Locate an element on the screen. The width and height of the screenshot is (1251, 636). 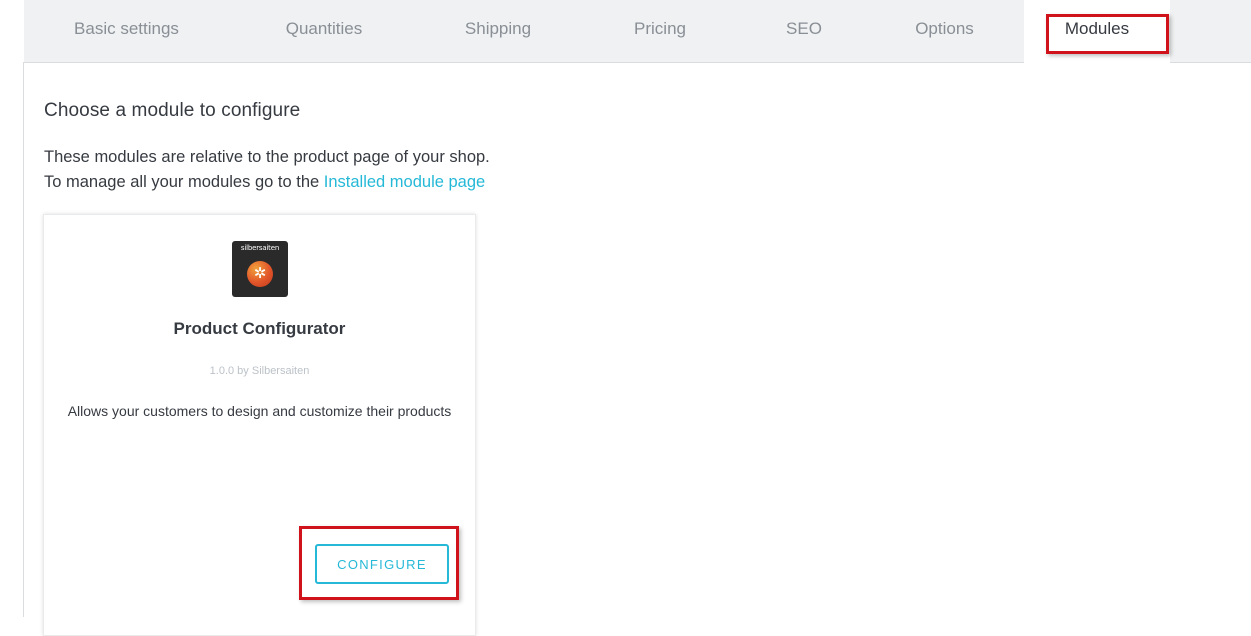
tab-options: Options is located at coordinates (944, 31).